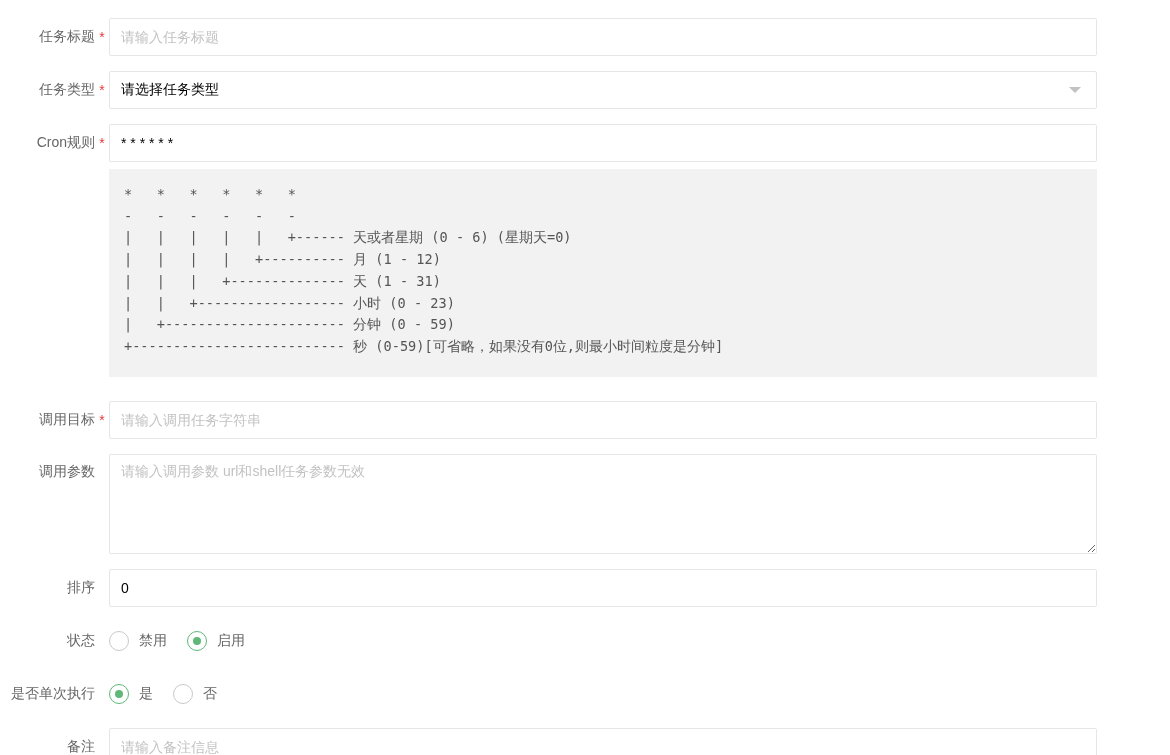 The width and height of the screenshot is (1170, 755). I want to click on help-line: | | | +-------------- 天 (1 - 31), so click(283, 281).